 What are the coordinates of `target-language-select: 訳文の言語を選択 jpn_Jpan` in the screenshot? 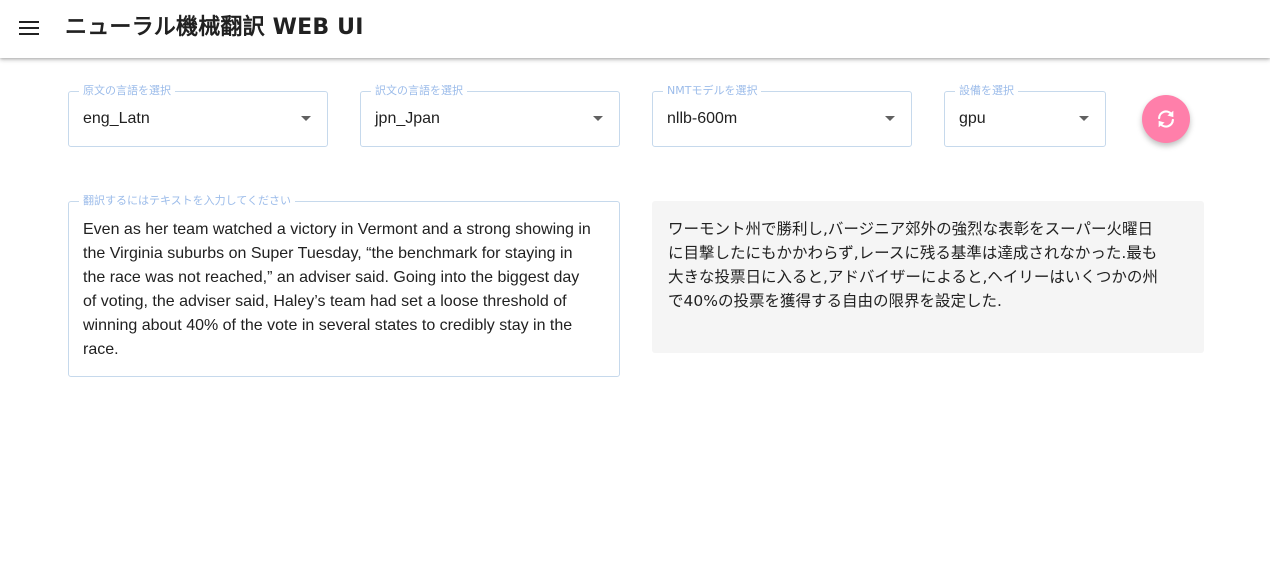 It's located at (490, 115).